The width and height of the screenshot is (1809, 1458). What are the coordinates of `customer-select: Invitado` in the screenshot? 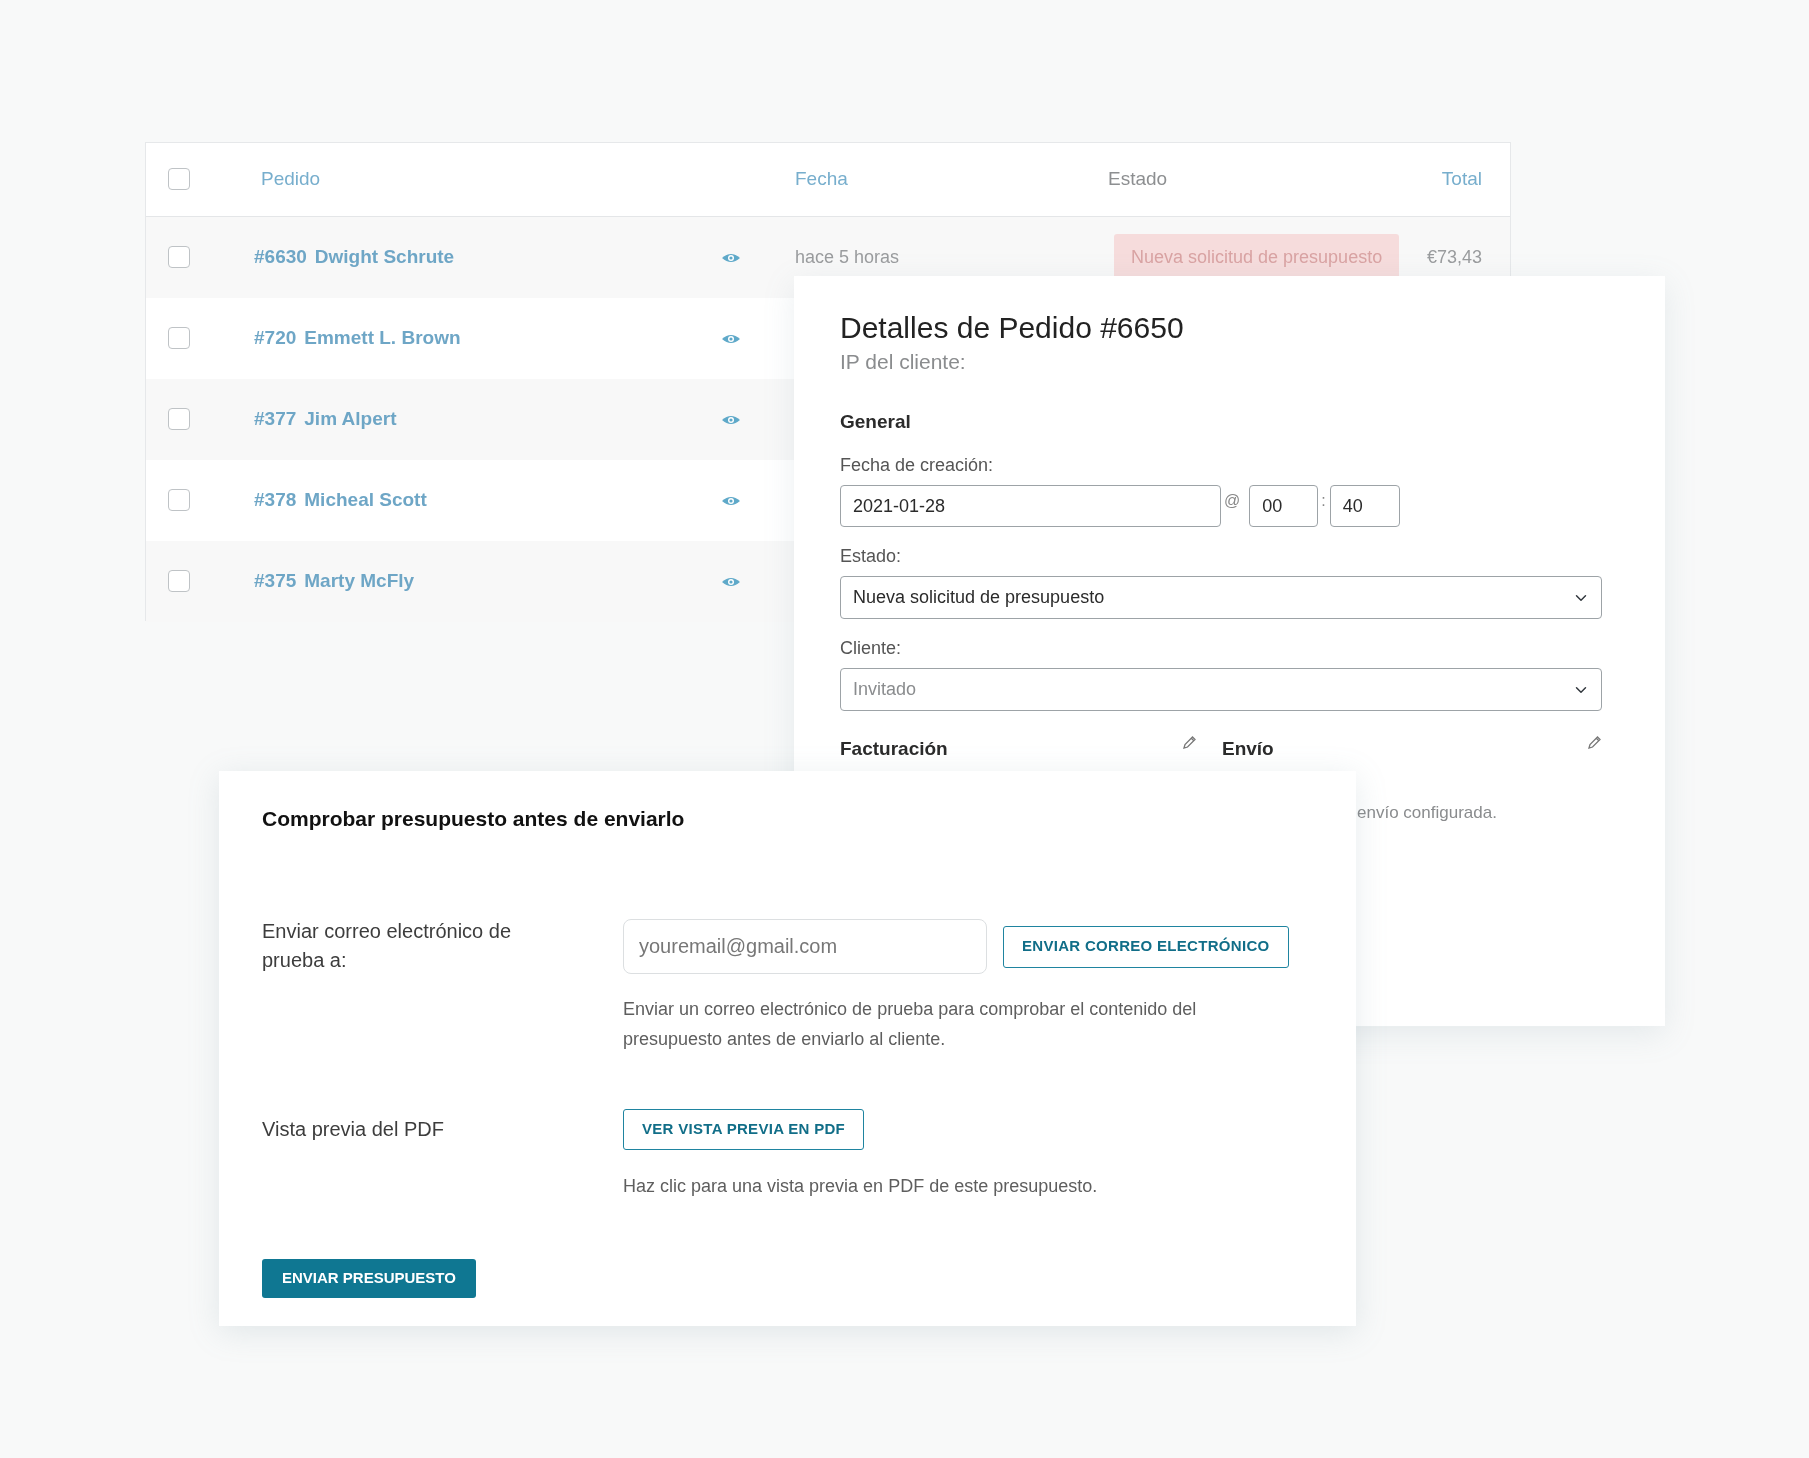 It's located at (1221, 689).